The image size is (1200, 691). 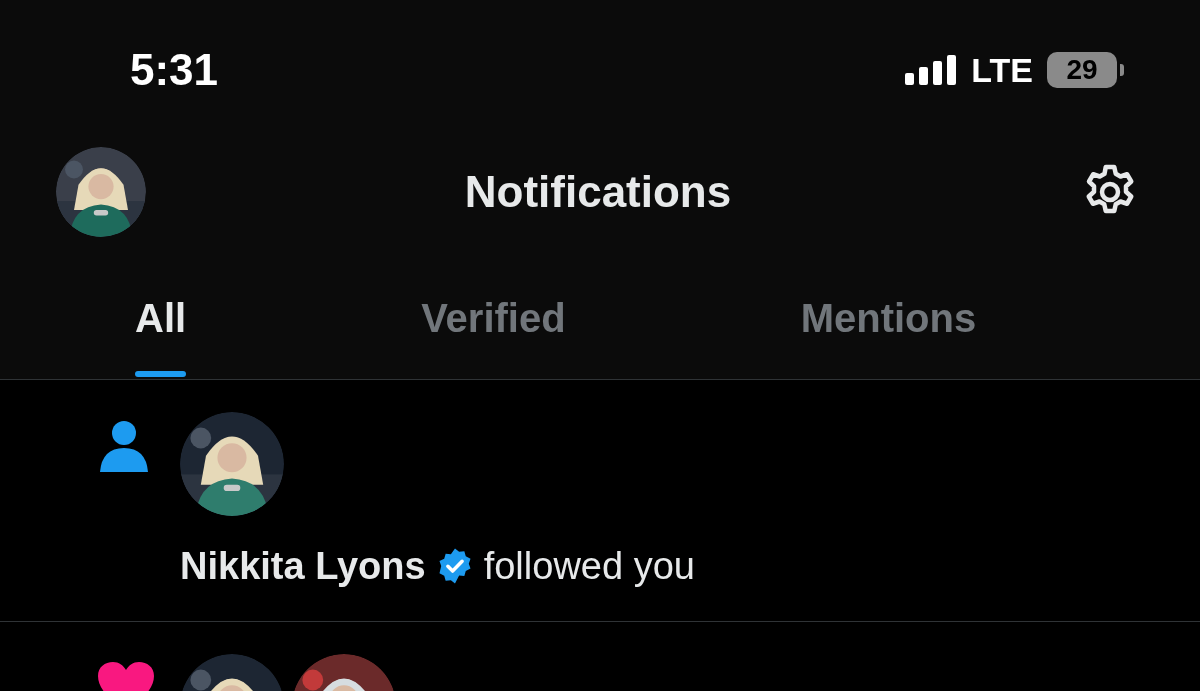 I want to click on tab: All, so click(x=161, y=311).